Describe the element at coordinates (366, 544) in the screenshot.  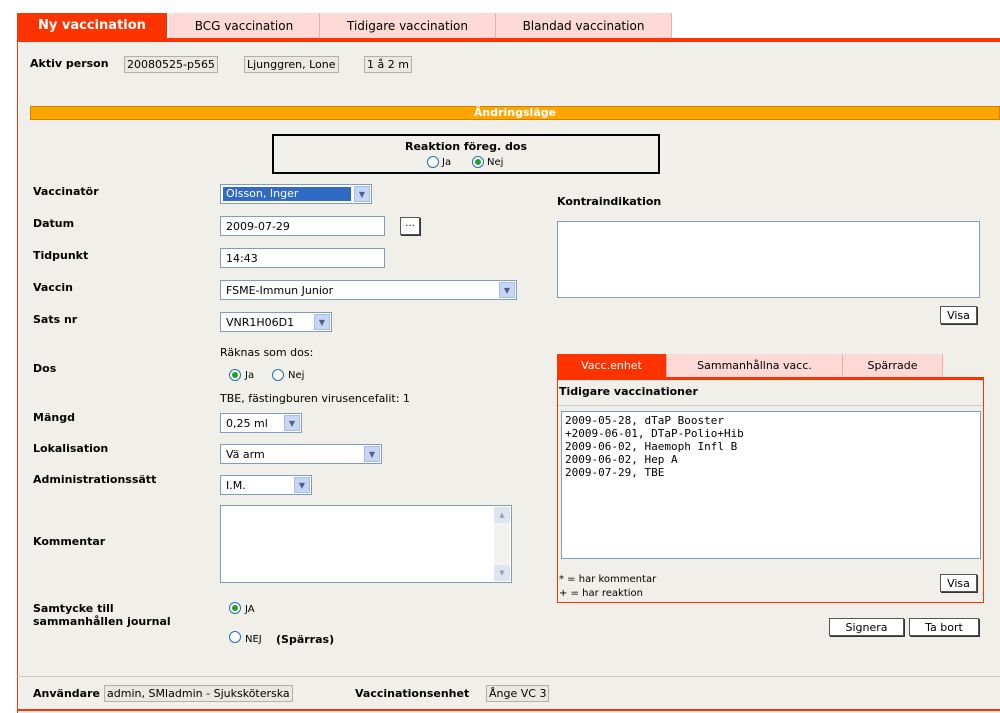
I see `kommentar-textarea: ▲ ▼` at that location.